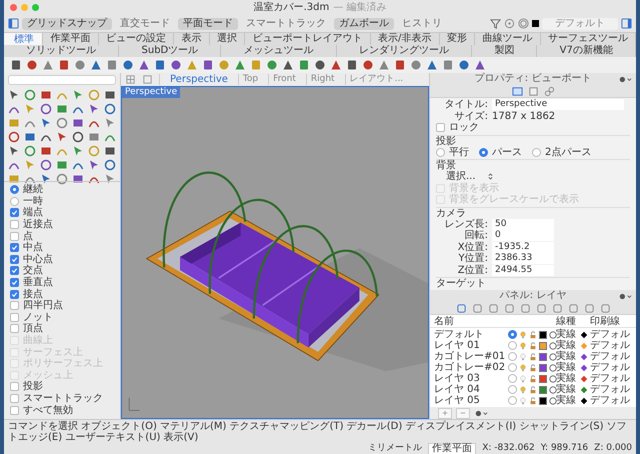 The width and height of the screenshot is (640, 454). I want to click on target-icon, so click(509, 23).